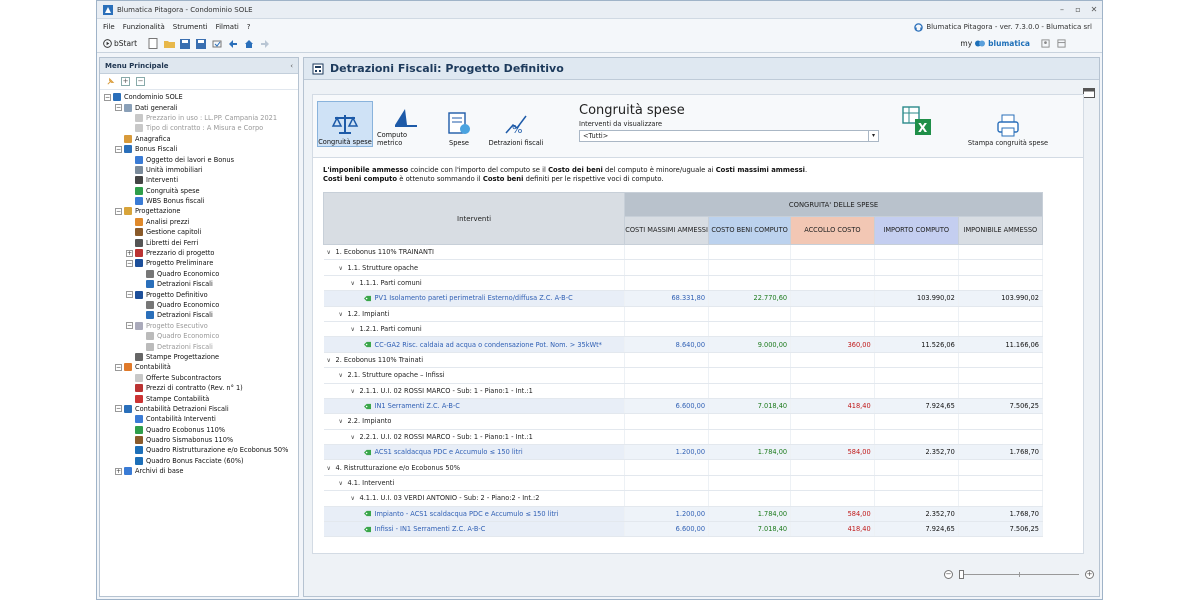 Image resolution: width=1200 pixels, height=600 pixels. Describe the element at coordinates (199, 107) in the screenshot. I see `tree-item: − Dati generali` at that location.